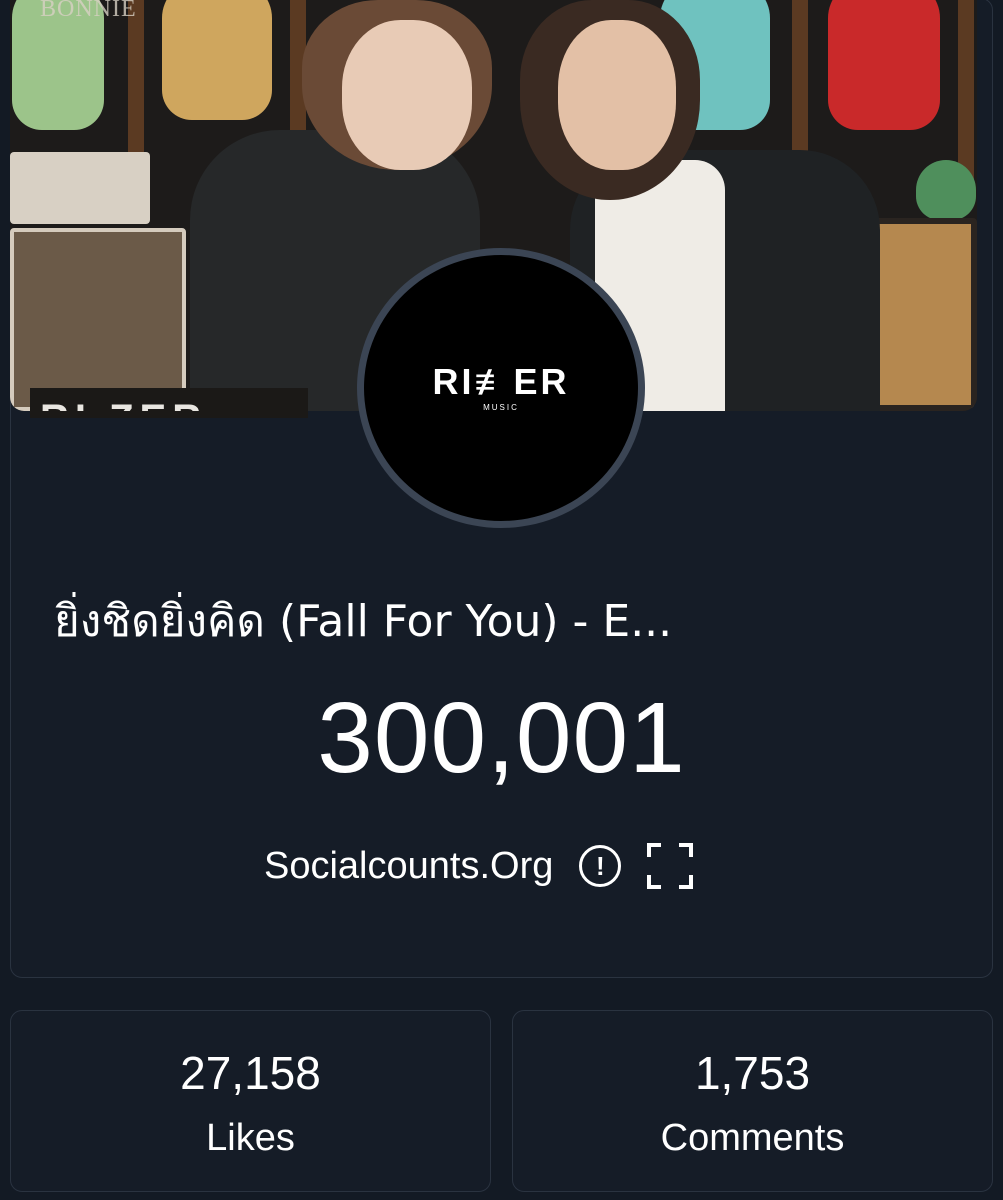 The image size is (1003, 1200). Describe the element at coordinates (407, 95) in the screenshot. I see `person-left-face` at that location.